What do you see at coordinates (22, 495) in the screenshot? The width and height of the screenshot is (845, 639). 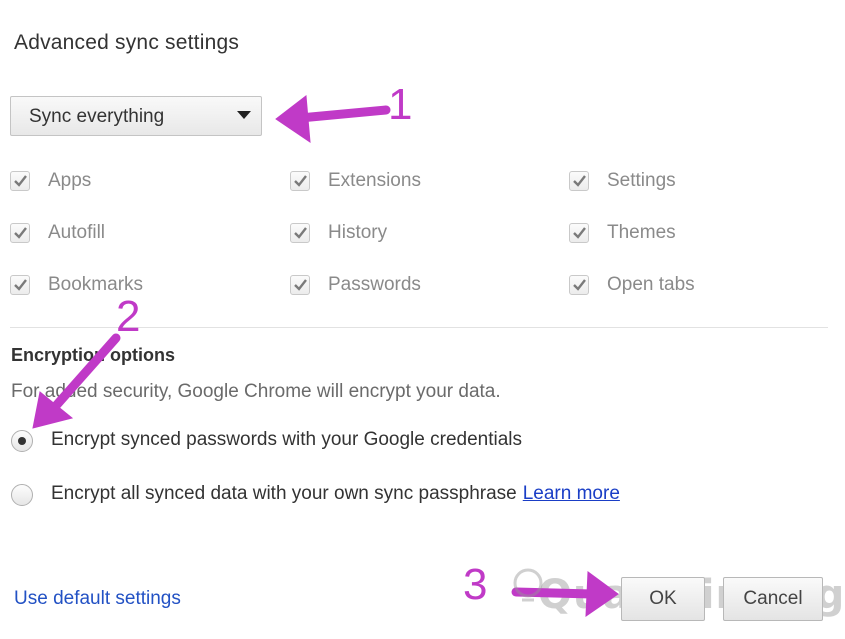 I see `radio-unselected-icon` at bounding box center [22, 495].